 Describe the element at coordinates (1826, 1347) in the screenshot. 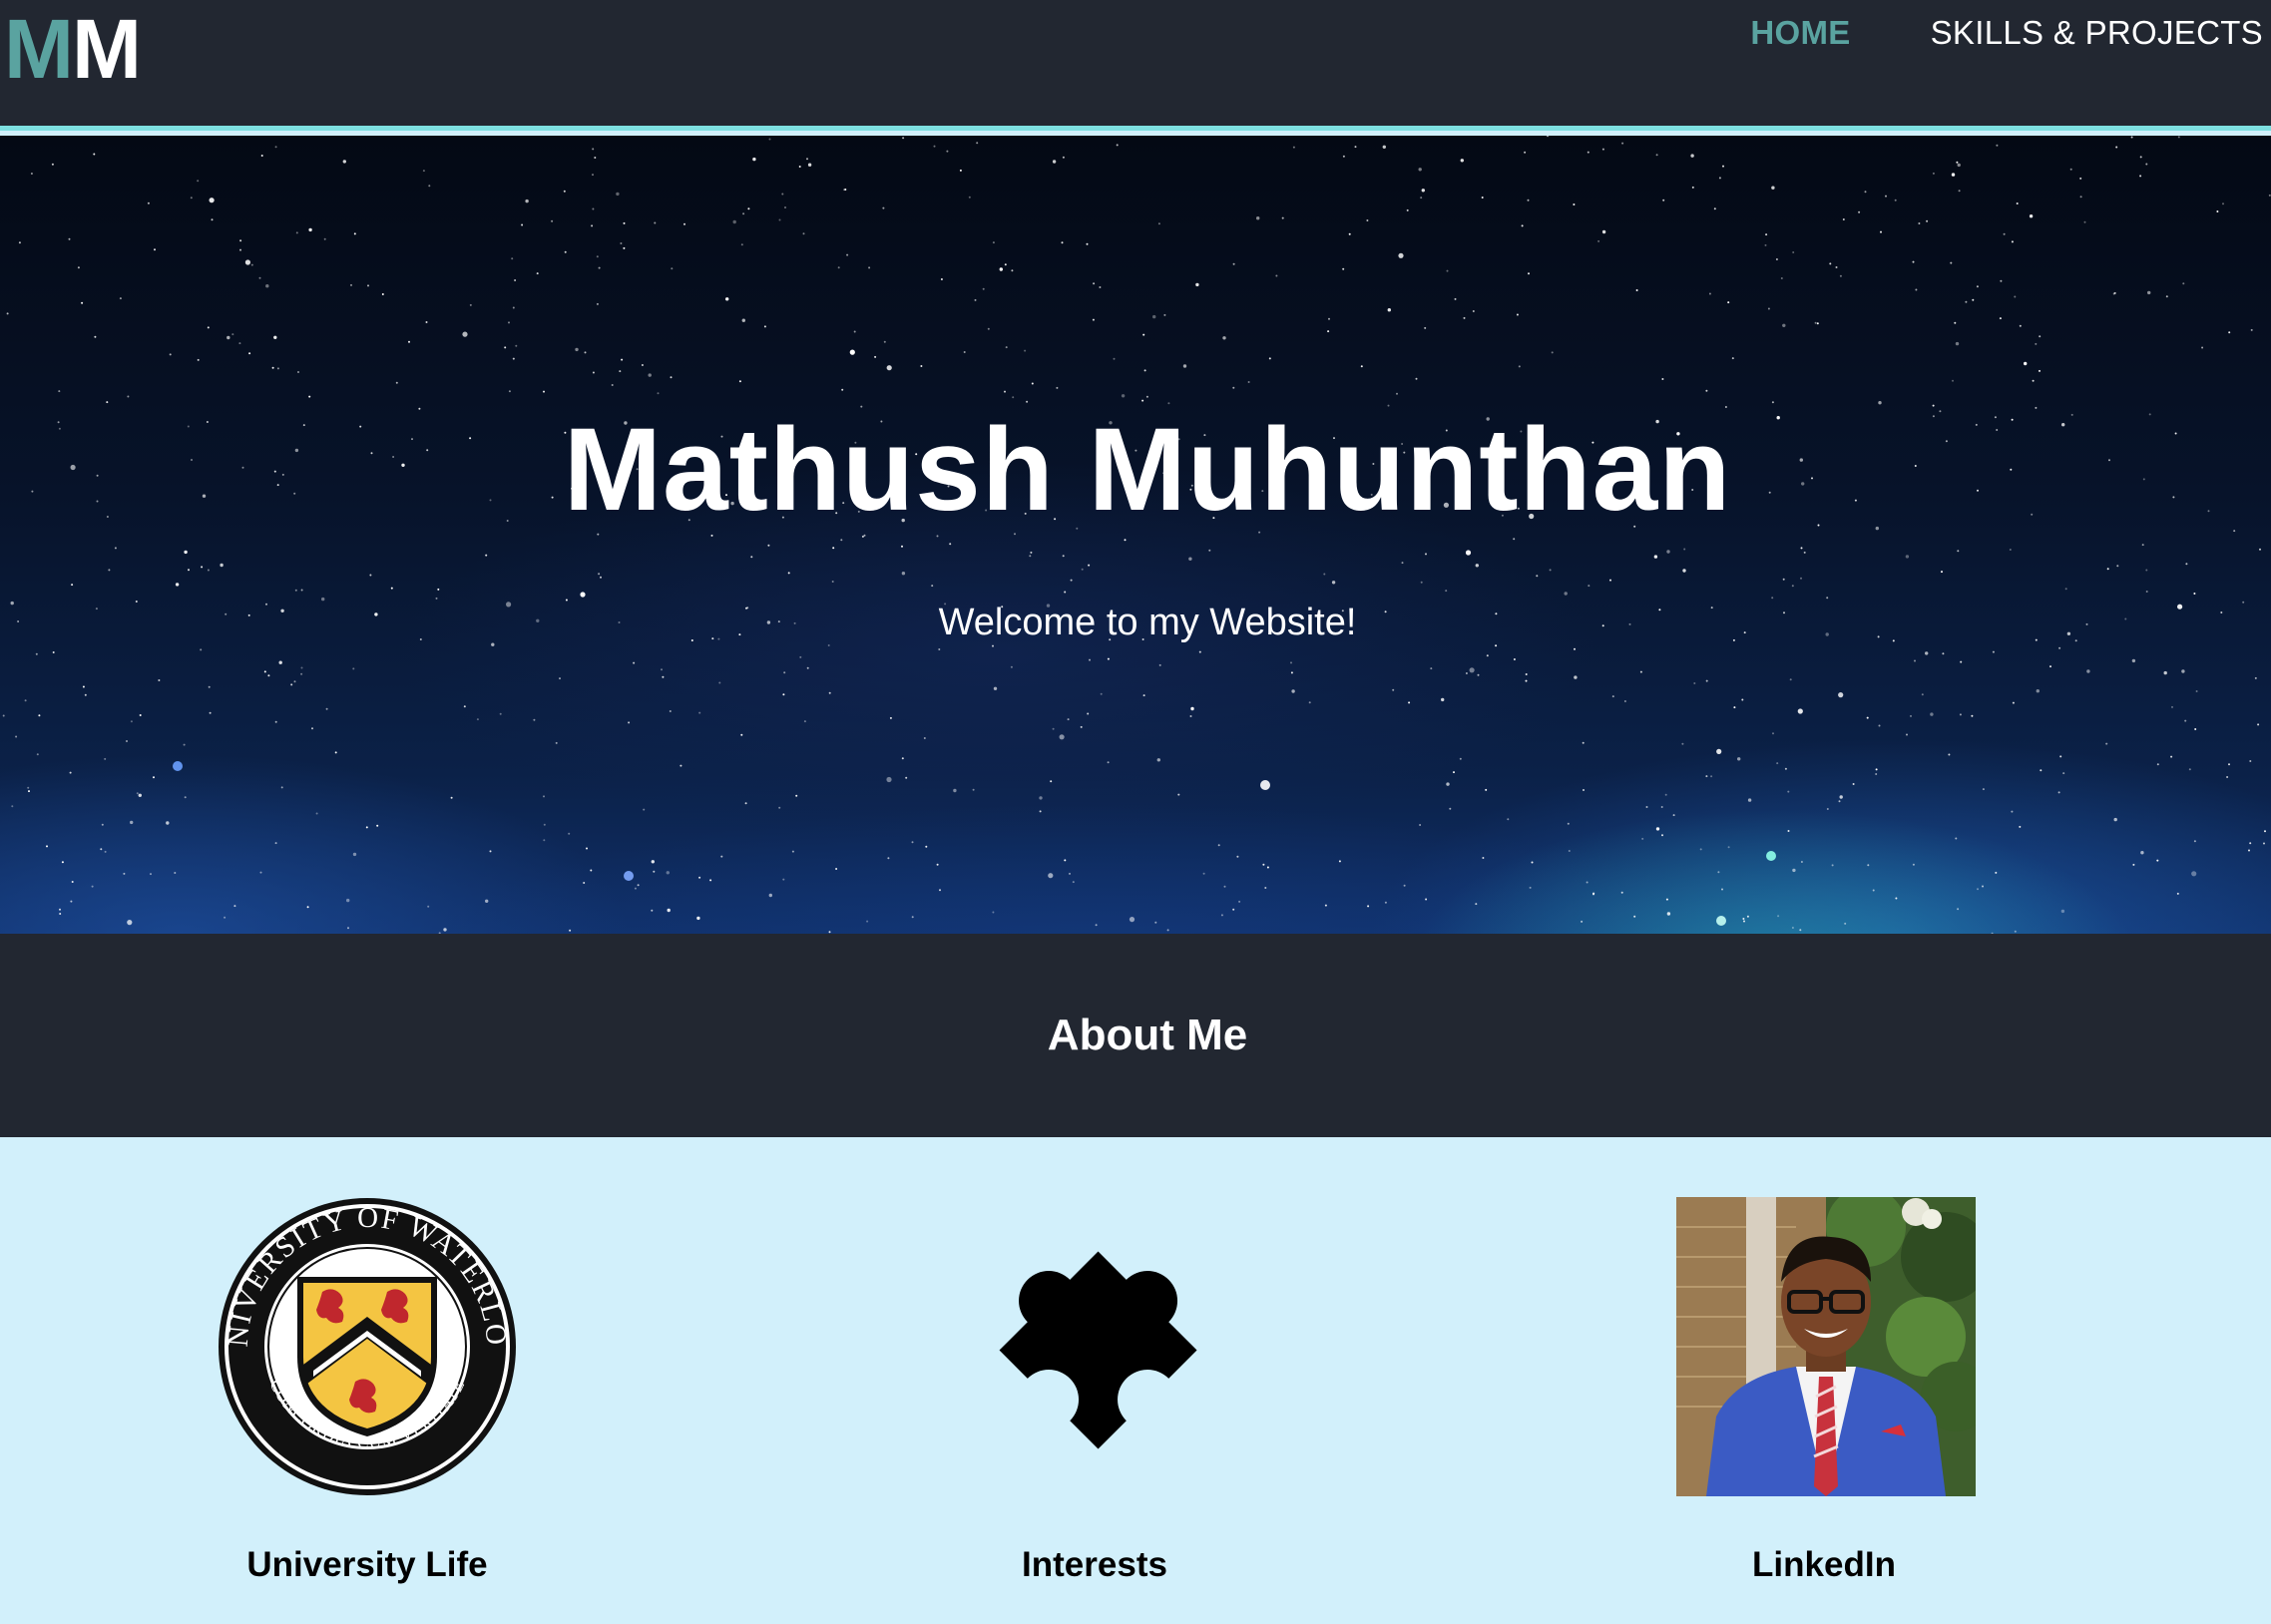

I see `profile-photo` at that location.